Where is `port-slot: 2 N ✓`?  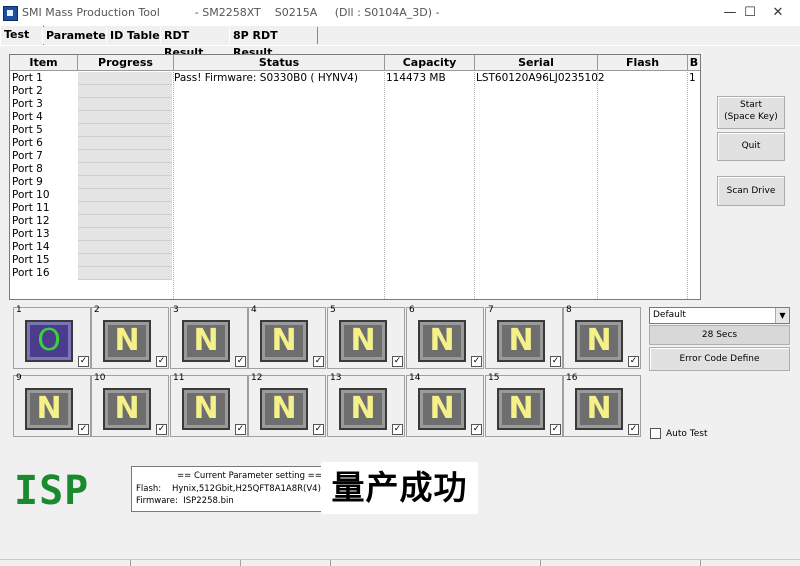
port-slot: 2 N ✓ is located at coordinates (130, 337).